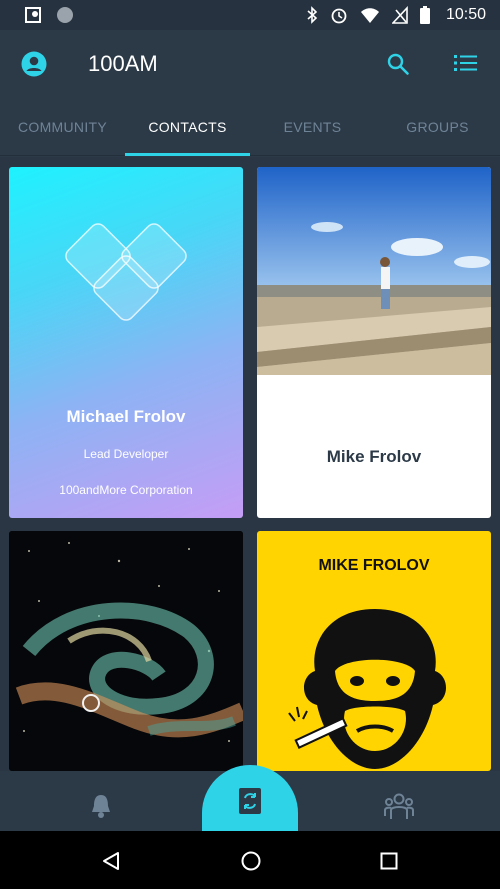 This screenshot has width=500, height=889. I want to click on bluetooth-icon, so click(312, 15).